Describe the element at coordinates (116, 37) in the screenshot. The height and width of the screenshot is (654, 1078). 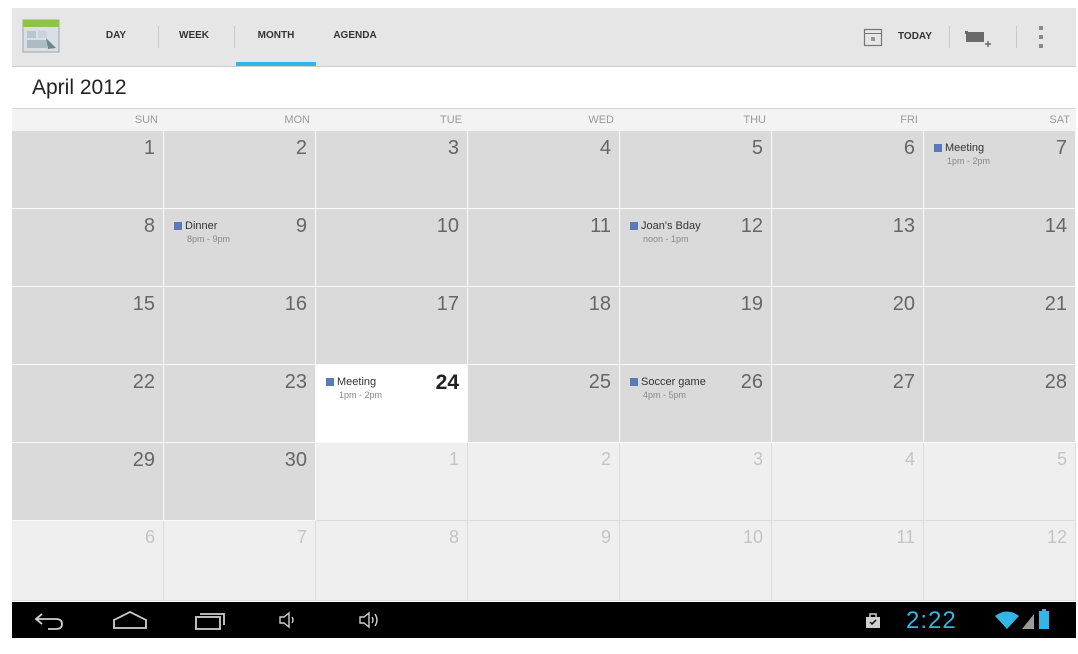
I see `tab-day: DAY` at that location.